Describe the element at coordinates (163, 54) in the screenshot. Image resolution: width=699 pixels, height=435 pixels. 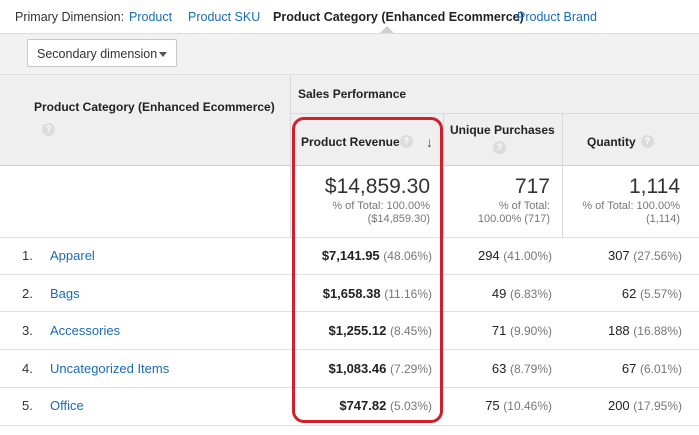
I see `chevron-down-icon` at that location.